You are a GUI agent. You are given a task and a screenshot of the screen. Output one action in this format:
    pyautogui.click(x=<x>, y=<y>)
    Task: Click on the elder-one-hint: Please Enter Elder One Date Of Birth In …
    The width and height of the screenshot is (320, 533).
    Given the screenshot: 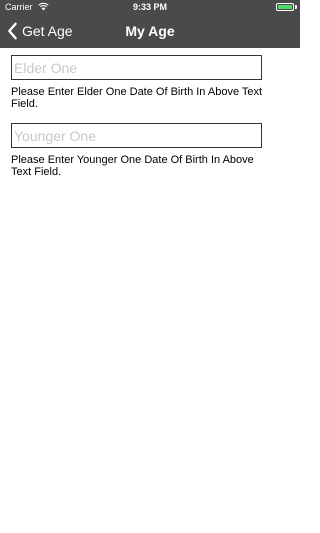 What is the action you would take?
    pyautogui.click(x=137, y=98)
    